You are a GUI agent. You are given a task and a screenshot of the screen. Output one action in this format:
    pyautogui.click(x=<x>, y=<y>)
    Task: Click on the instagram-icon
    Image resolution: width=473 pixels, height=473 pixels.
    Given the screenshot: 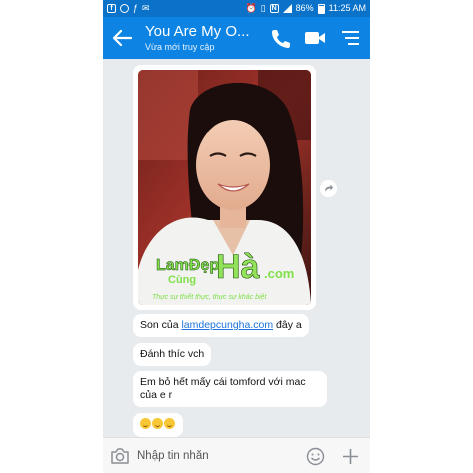 What is the action you would take?
    pyautogui.click(x=124, y=8)
    